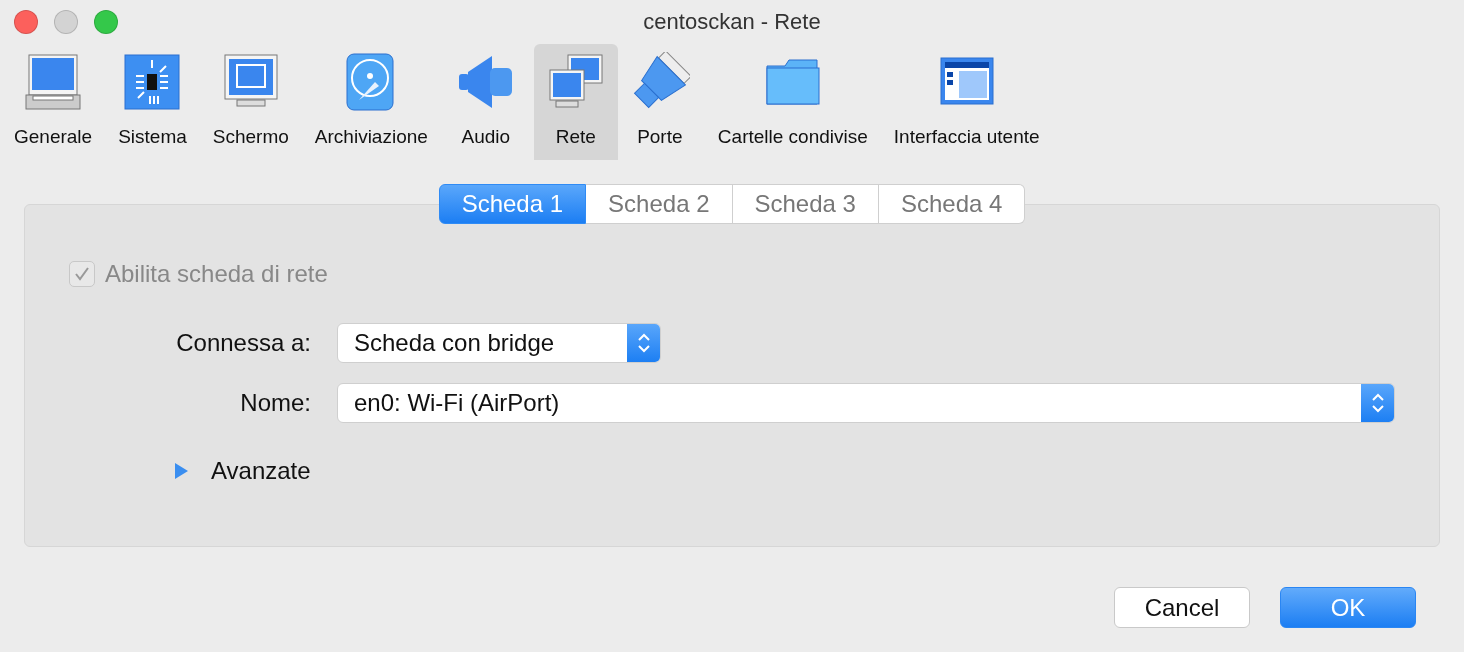  Describe the element at coordinates (485, 102) in the screenshot. I see `toolbar-item: Audio` at that location.